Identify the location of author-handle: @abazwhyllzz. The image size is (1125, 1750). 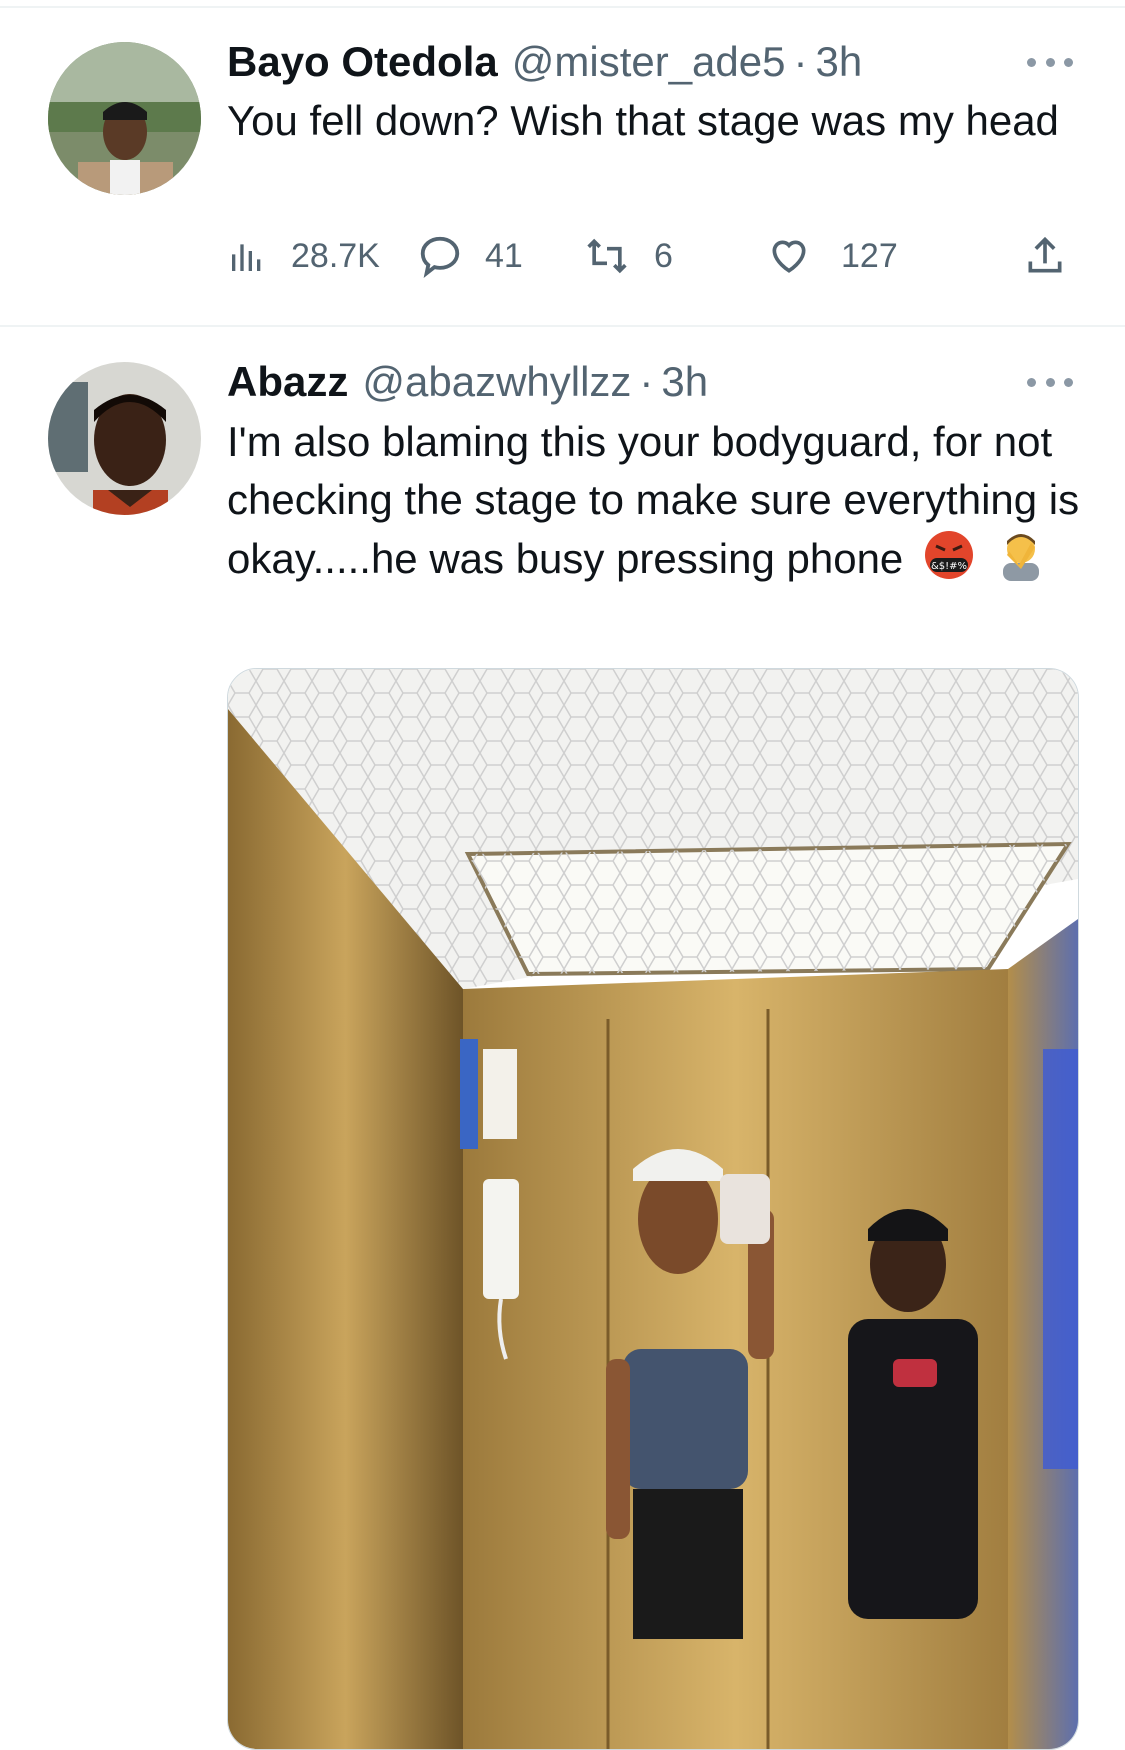
(496, 382).